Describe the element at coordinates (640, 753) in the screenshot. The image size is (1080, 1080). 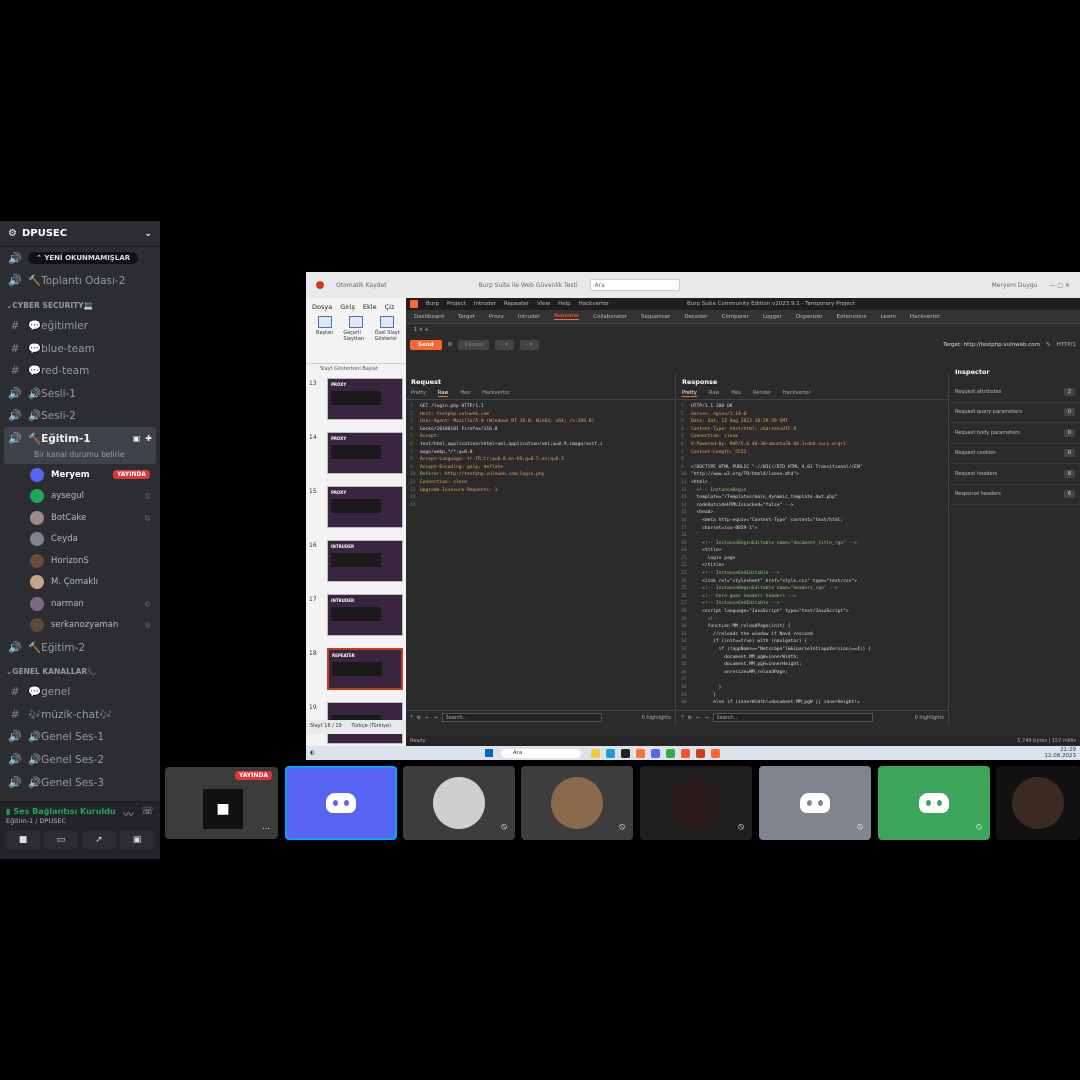
I see `firefox-icon` at that location.